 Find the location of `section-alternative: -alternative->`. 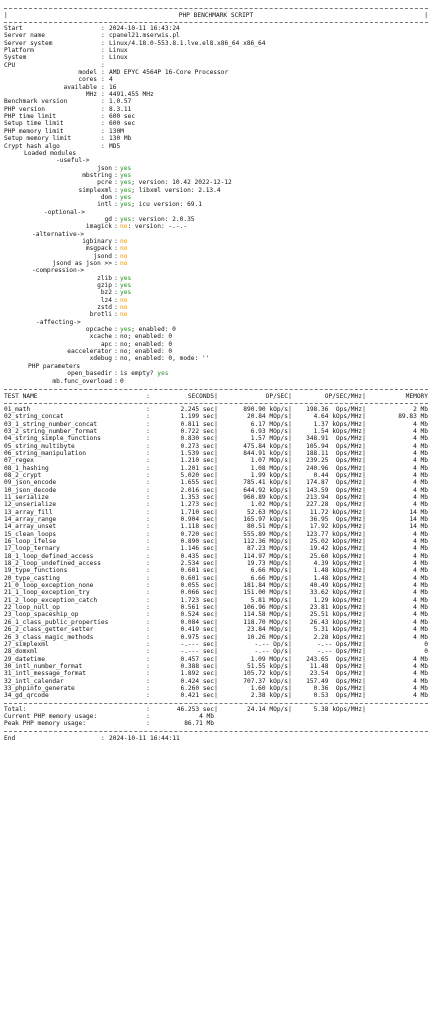

section-alternative: -alternative-> is located at coordinates (58, 234).